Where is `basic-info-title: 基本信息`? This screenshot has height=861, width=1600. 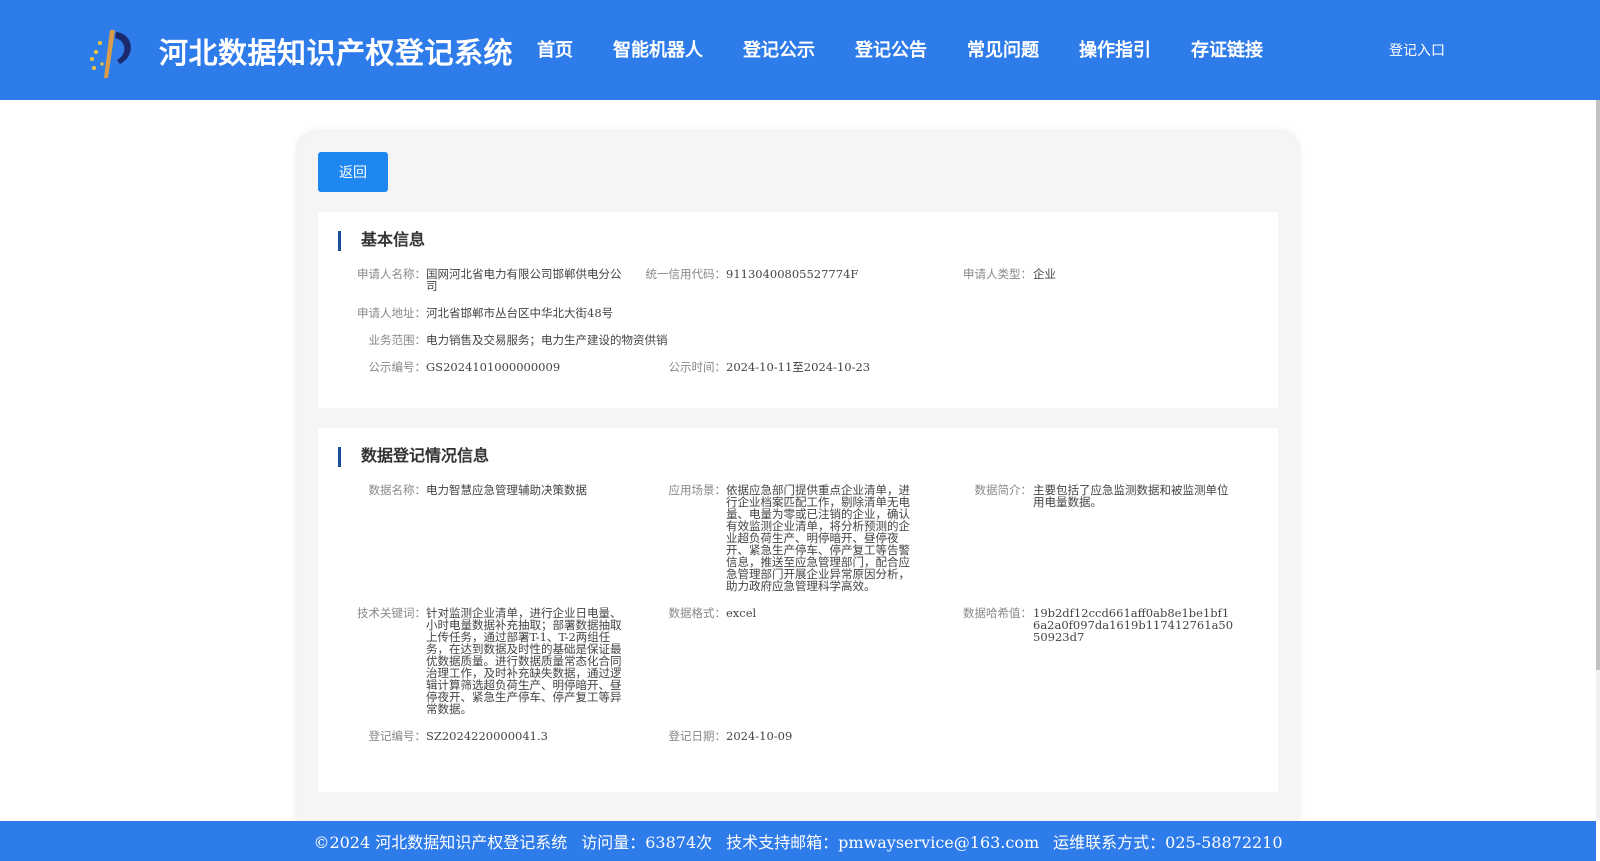 basic-info-title: 基本信息 is located at coordinates (381, 241).